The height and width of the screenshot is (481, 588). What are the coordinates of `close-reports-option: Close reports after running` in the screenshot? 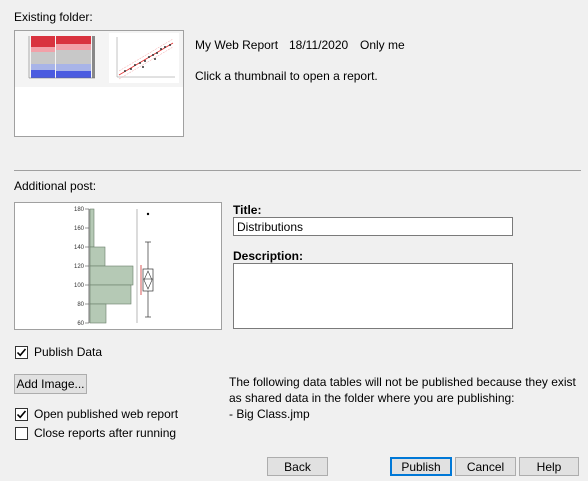 It's located at (95, 433).